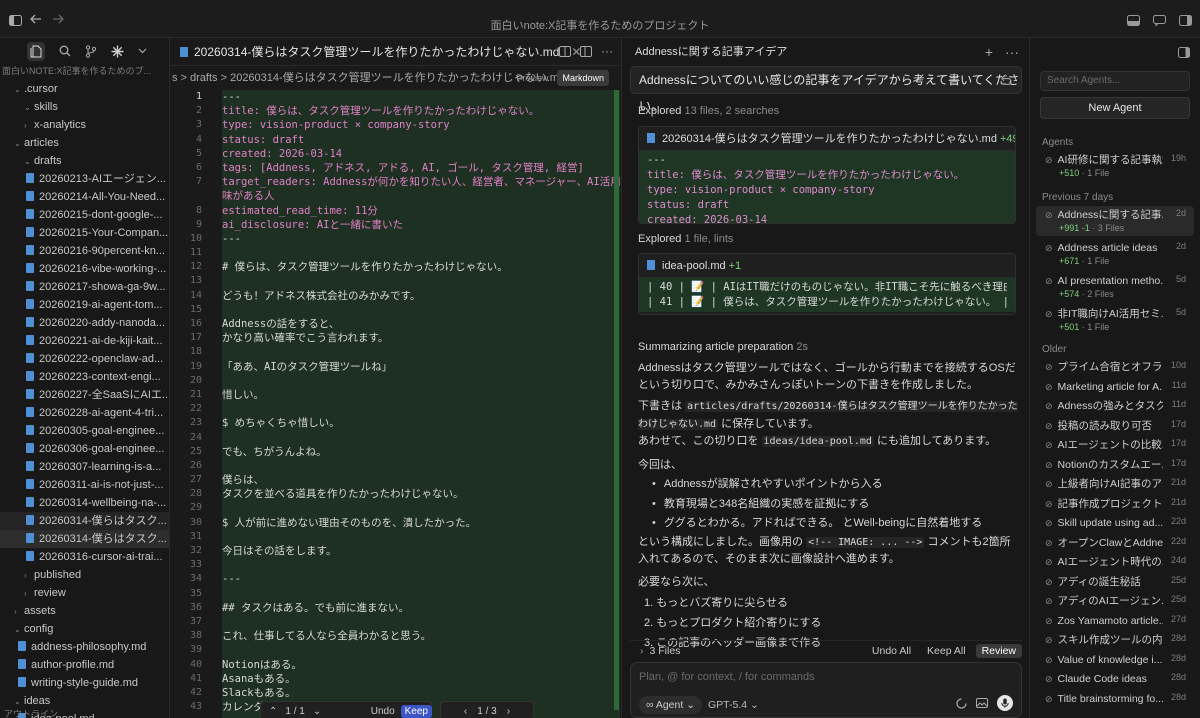 The height and width of the screenshot is (718, 1200). Describe the element at coordinates (84, 125) in the screenshot. I see `folder-item: › x-analytics` at that location.